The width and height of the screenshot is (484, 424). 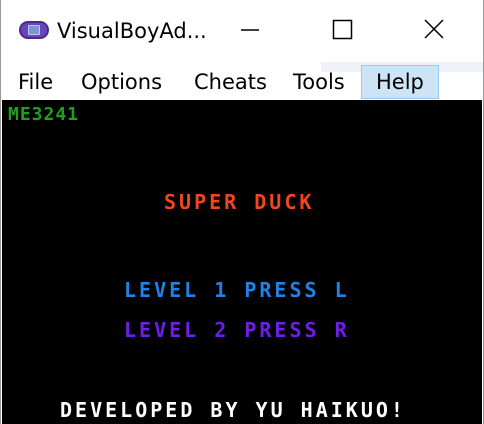 What do you see at coordinates (237, 330) in the screenshot?
I see `level-2-prompt: LEVEL 2 PRESS R` at bounding box center [237, 330].